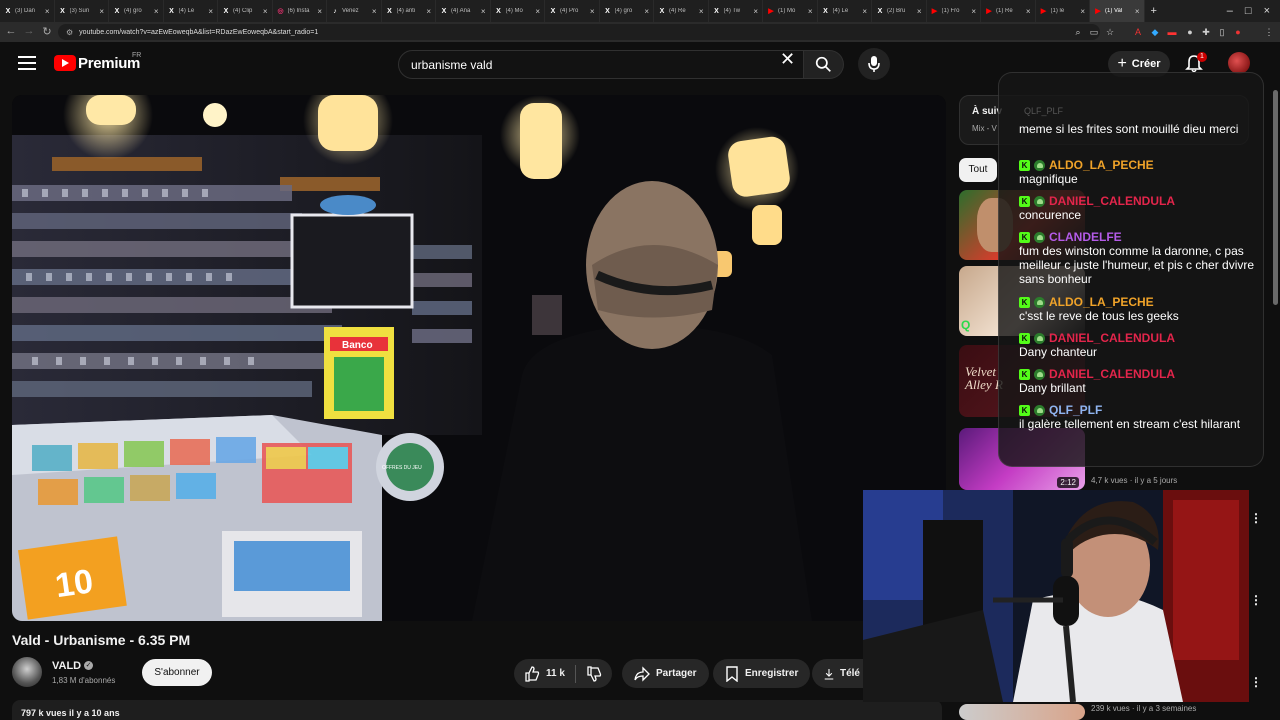  What do you see at coordinates (762, 673) in the screenshot?
I see `save-button: Enregistrer` at bounding box center [762, 673].